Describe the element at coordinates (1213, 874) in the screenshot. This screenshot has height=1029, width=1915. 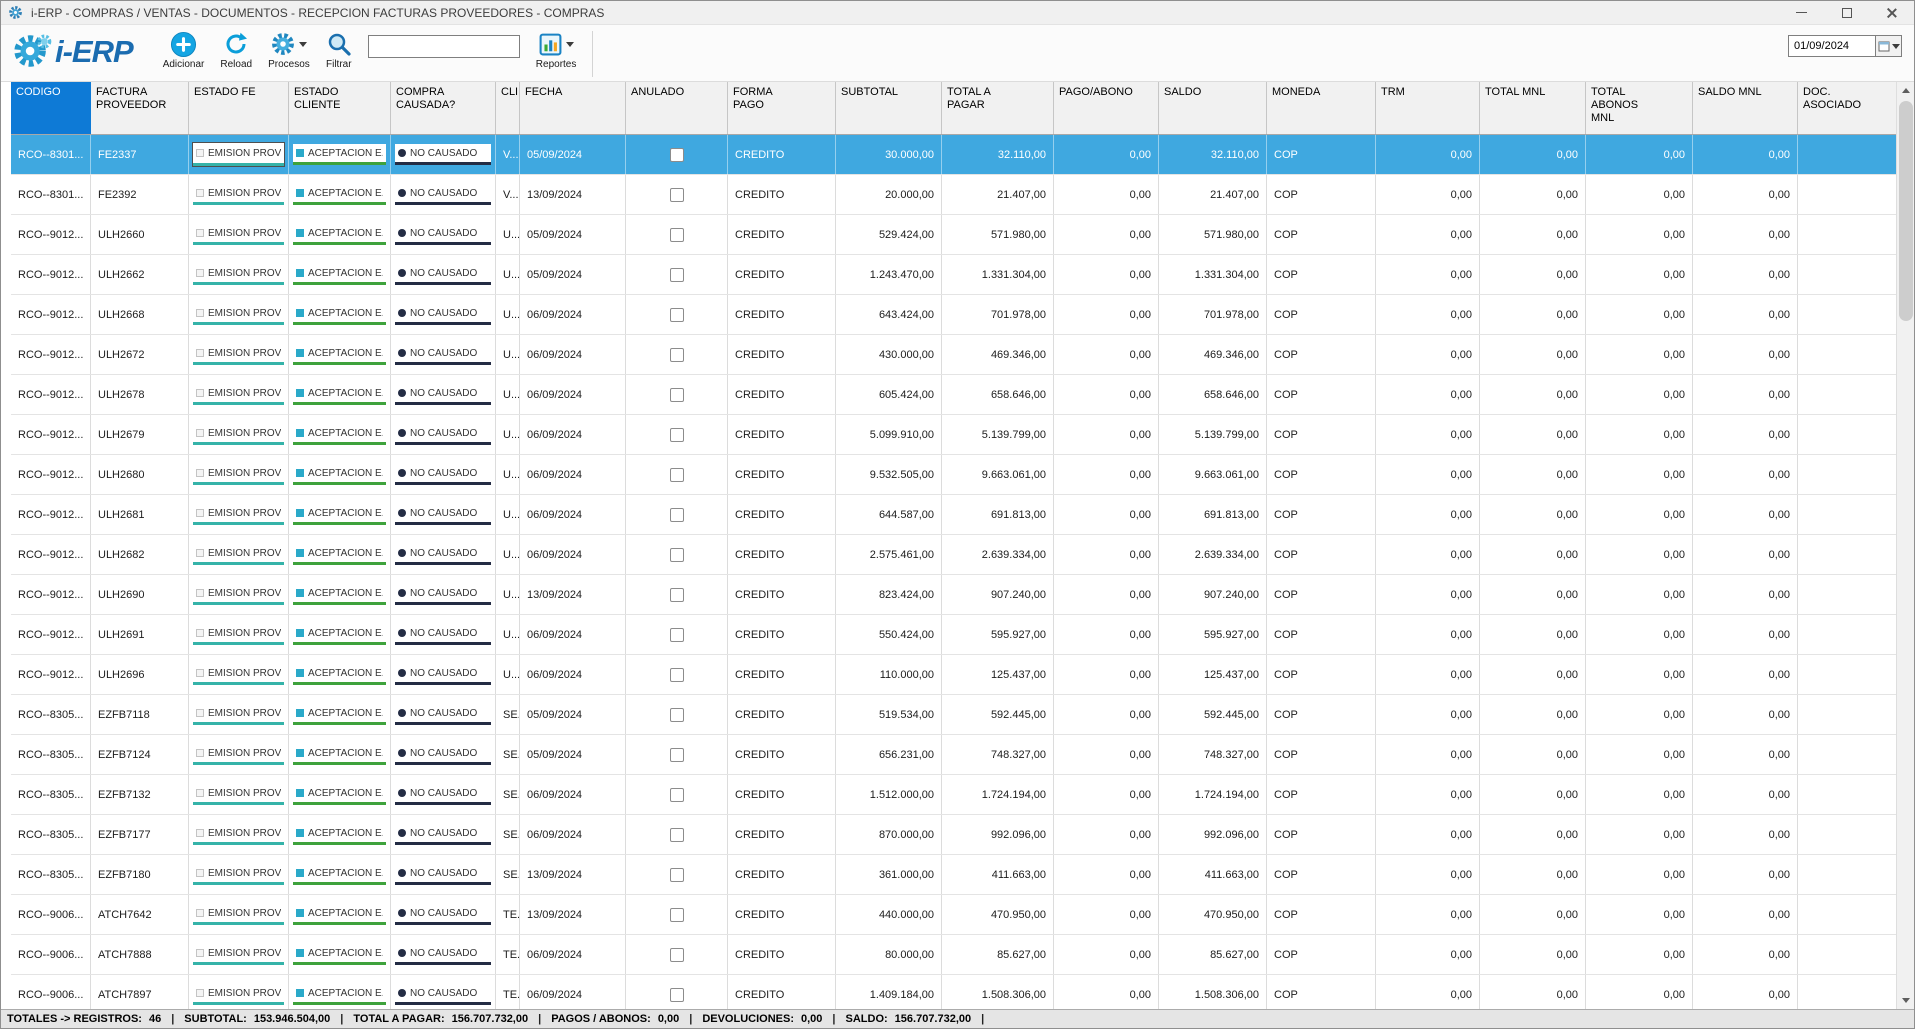
I see `cell-saldo: 411.663,00` at that location.